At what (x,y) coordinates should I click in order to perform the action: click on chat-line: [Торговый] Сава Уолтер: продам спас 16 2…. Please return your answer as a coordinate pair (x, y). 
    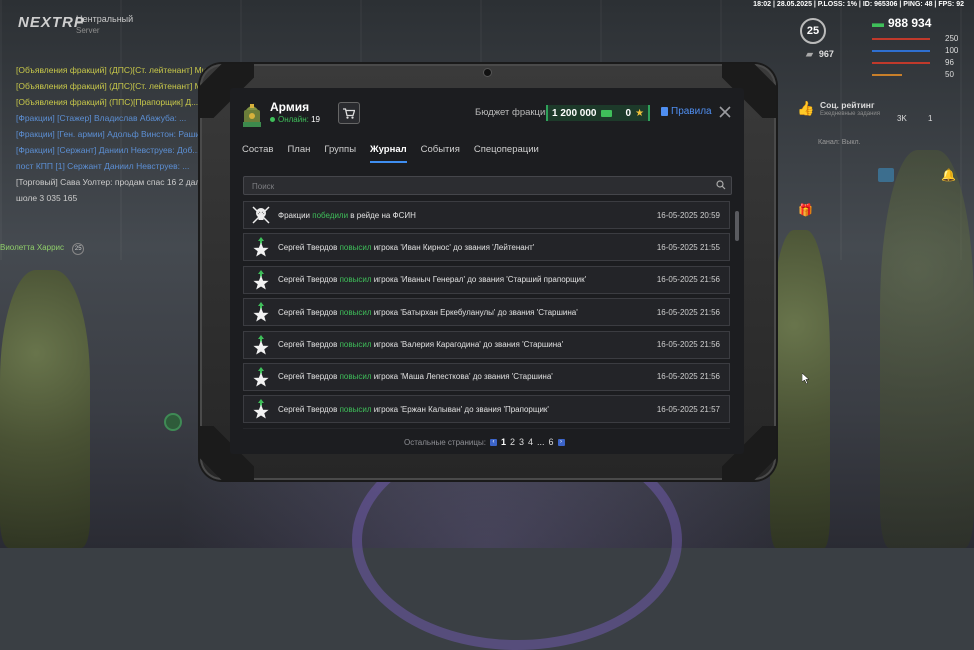
    Looking at the image, I should click on (115, 182).